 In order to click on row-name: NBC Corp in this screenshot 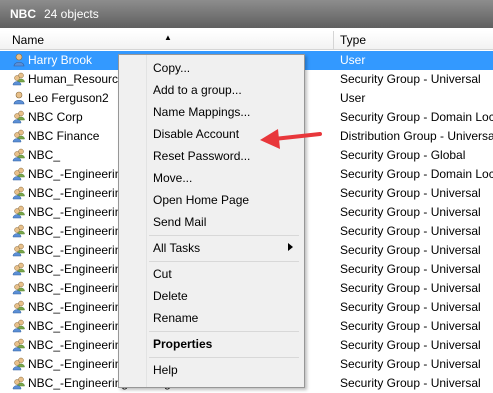, I will do `click(55, 117)`.